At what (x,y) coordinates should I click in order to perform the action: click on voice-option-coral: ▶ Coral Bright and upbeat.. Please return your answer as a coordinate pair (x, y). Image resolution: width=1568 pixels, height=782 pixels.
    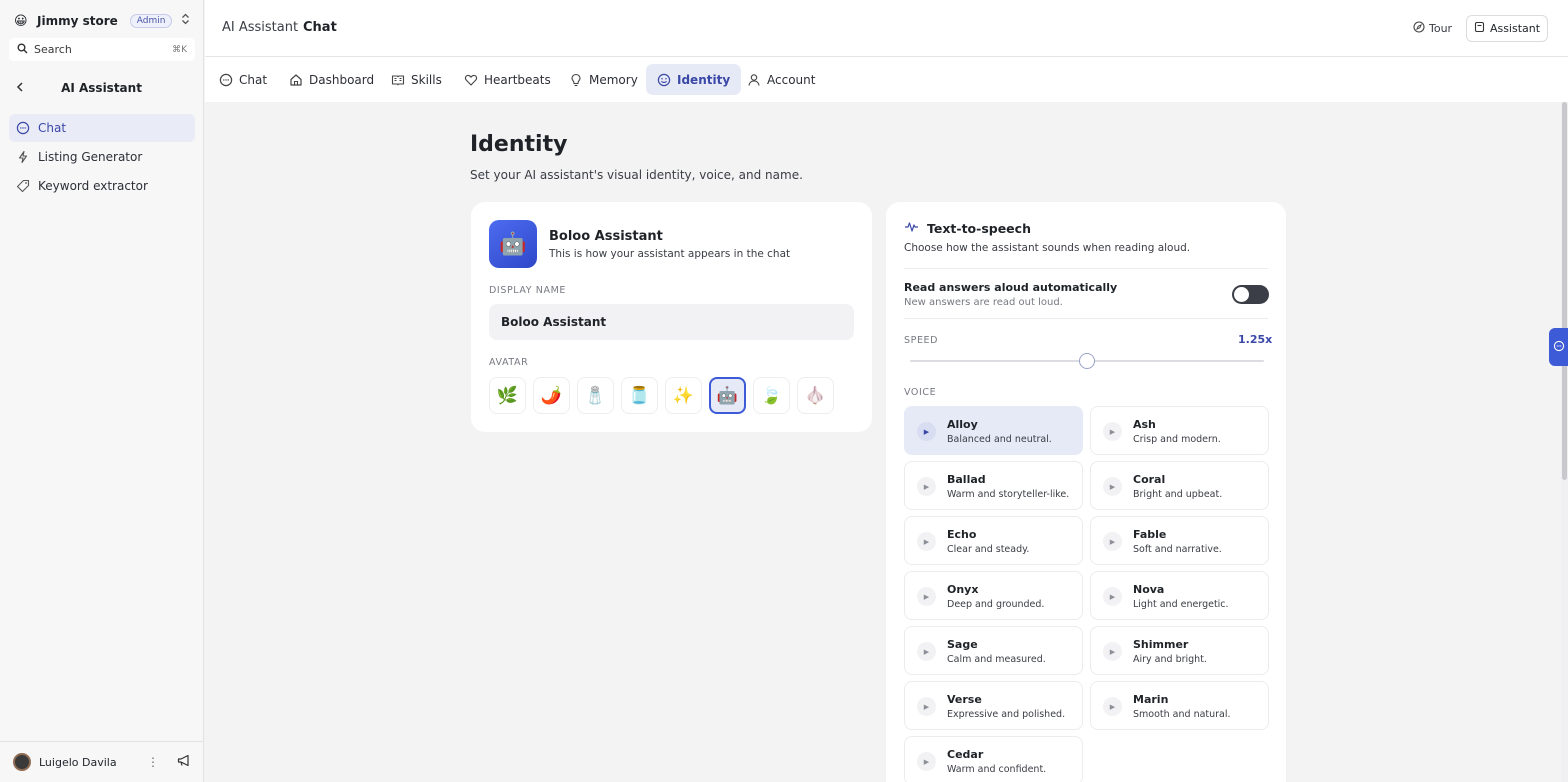
    Looking at the image, I should click on (1179, 485).